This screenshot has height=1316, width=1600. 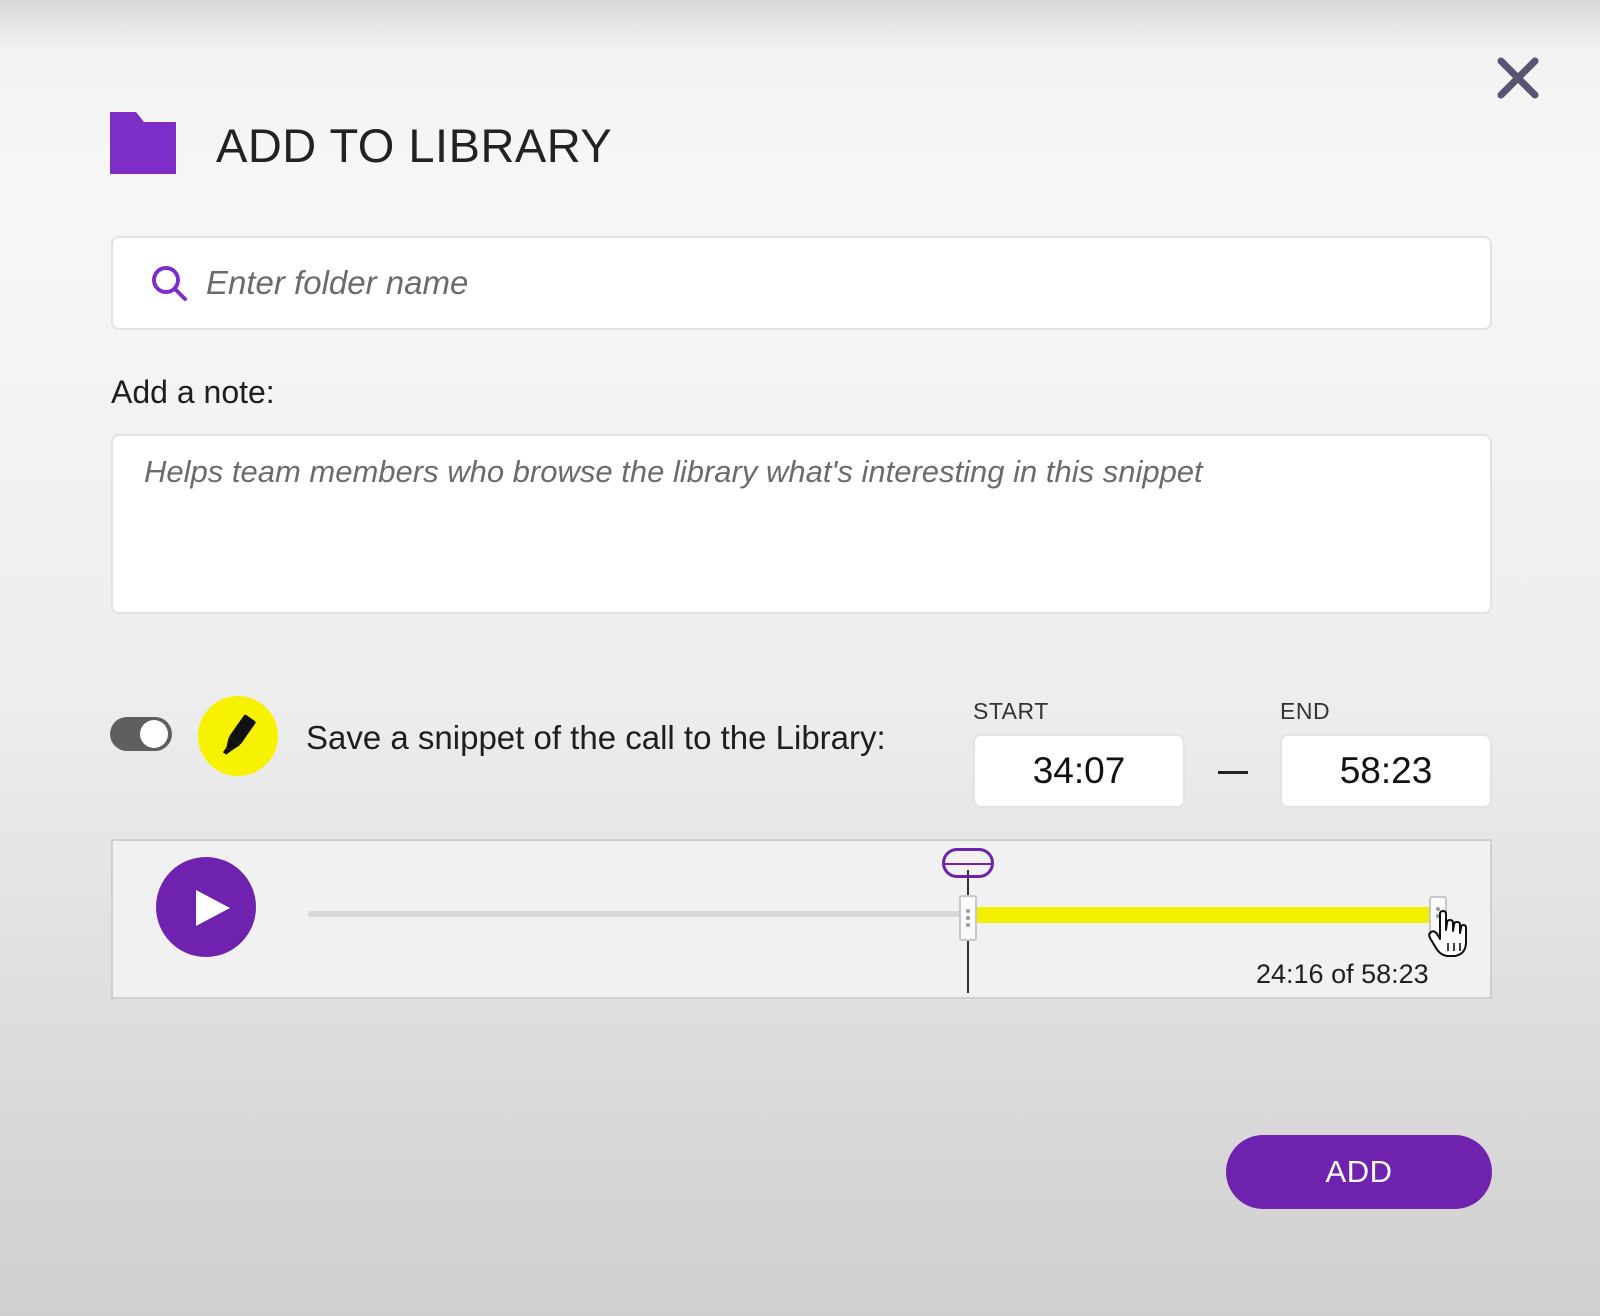 I want to click on close-button, so click(x=1518, y=78).